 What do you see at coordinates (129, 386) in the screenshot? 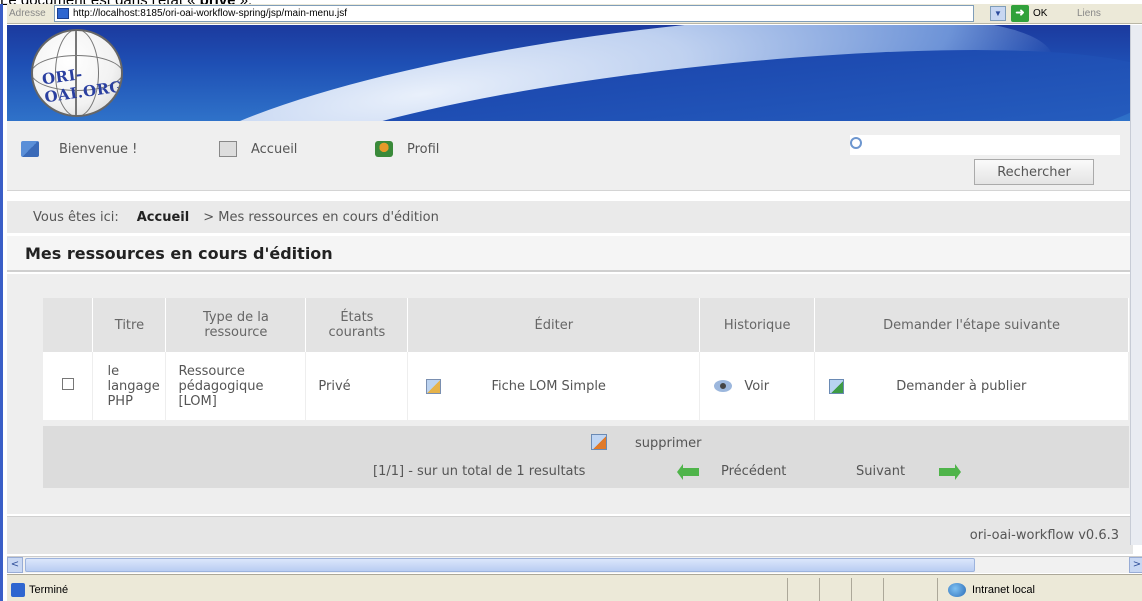
I see `cell-title: le langage PHP` at bounding box center [129, 386].